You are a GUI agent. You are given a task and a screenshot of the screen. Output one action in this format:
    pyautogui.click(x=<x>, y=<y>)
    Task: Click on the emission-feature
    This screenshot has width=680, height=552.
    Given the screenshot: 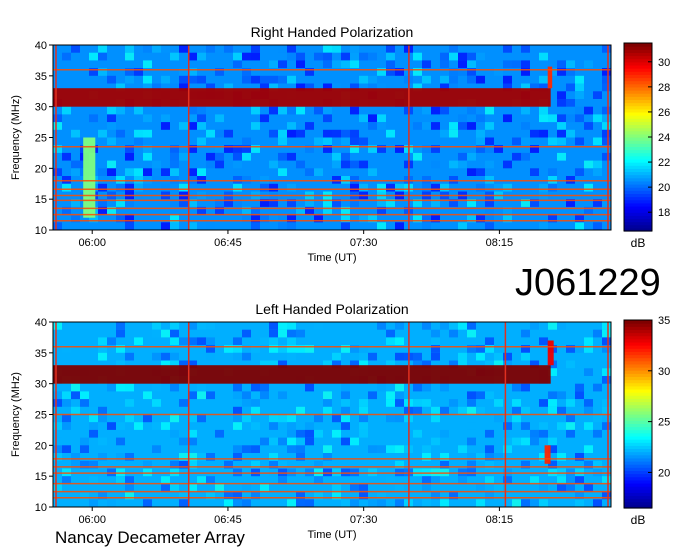 What is the action you would take?
    pyautogui.click(x=550, y=353)
    